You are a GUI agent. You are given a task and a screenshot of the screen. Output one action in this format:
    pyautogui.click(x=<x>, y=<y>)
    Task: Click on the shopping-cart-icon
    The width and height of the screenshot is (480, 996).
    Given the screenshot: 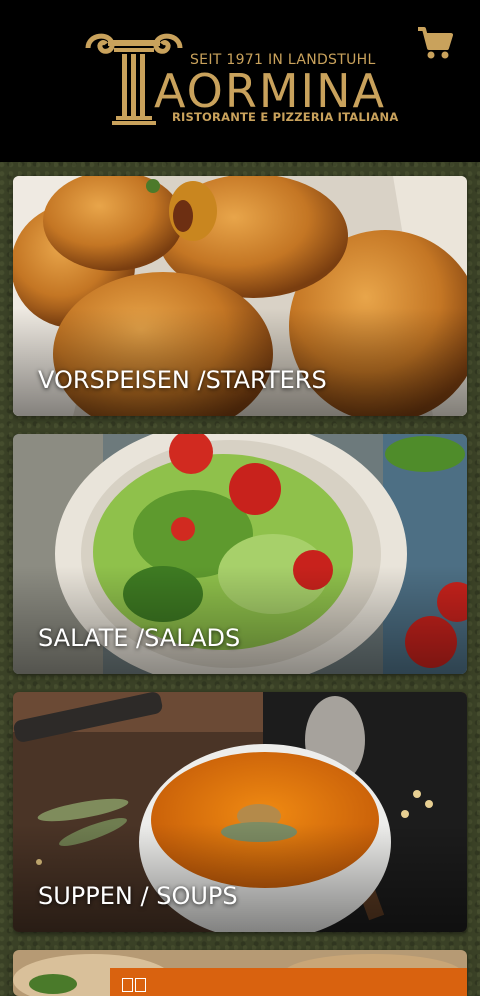 What is the action you would take?
    pyautogui.click(x=435, y=43)
    